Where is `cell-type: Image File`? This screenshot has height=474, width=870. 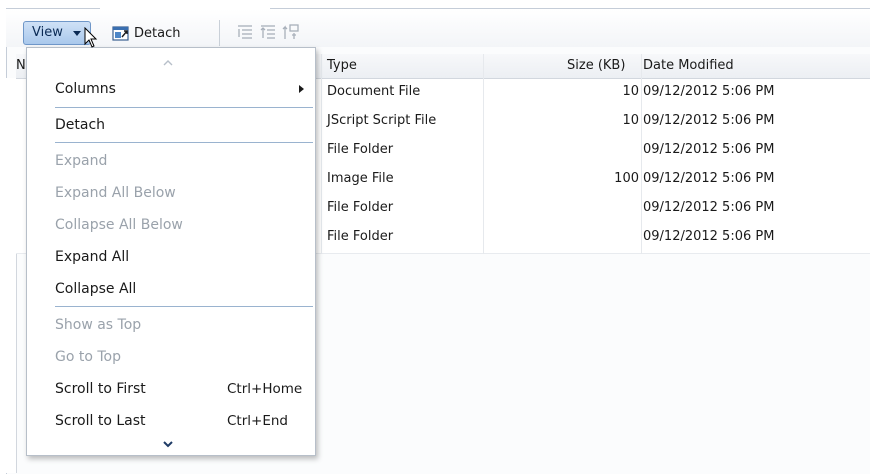
cell-type: Image File is located at coordinates (360, 178).